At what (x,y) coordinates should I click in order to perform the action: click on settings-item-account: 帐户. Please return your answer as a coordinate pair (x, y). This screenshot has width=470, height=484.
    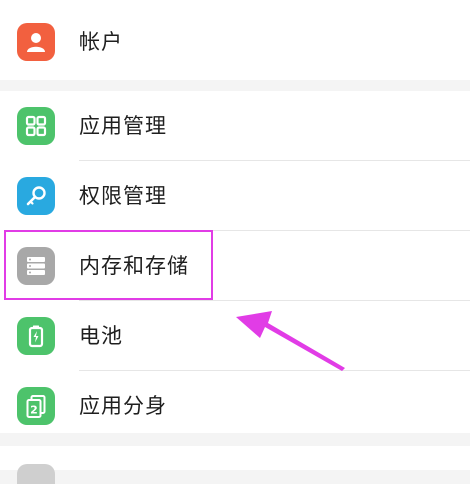
    Looking at the image, I should click on (235, 42).